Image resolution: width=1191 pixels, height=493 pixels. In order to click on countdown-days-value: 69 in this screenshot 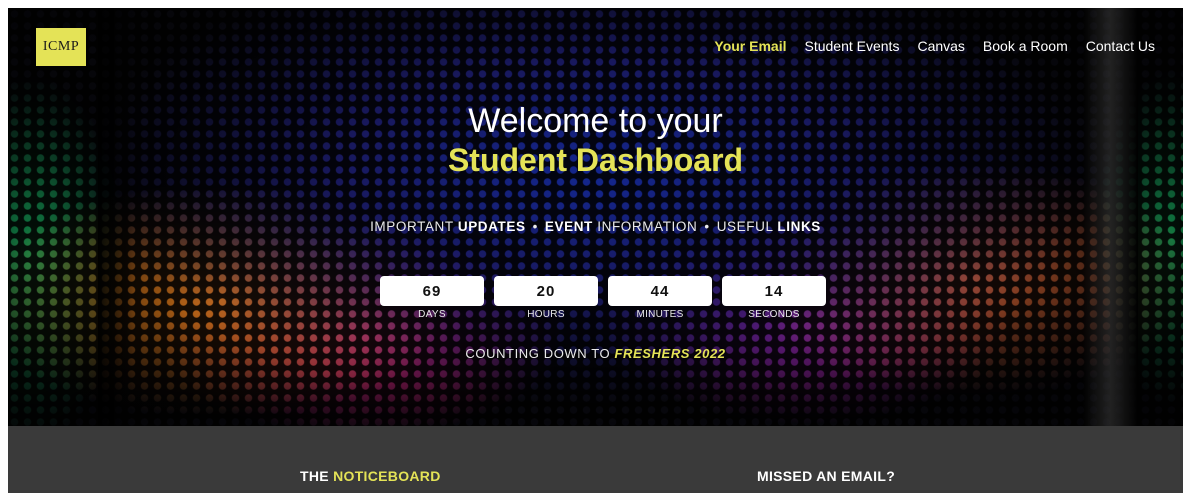, I will do `click(432, 291)`.